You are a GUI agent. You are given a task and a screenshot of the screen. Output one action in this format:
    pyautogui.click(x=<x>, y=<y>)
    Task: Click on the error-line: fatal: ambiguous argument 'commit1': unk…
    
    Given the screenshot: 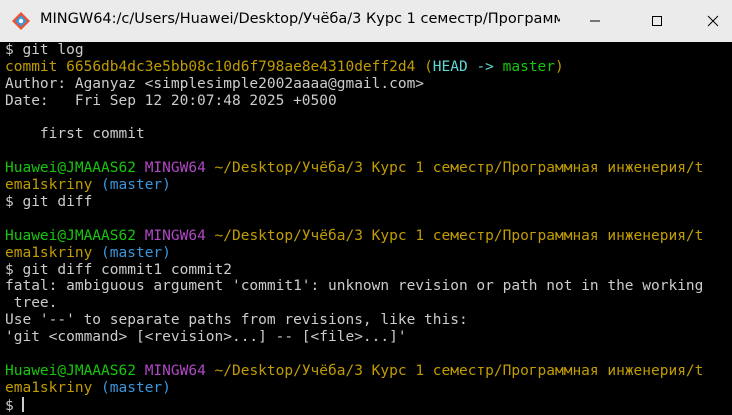 What is the action you would take?
    pyautogui.click(x=354, y=286)
    